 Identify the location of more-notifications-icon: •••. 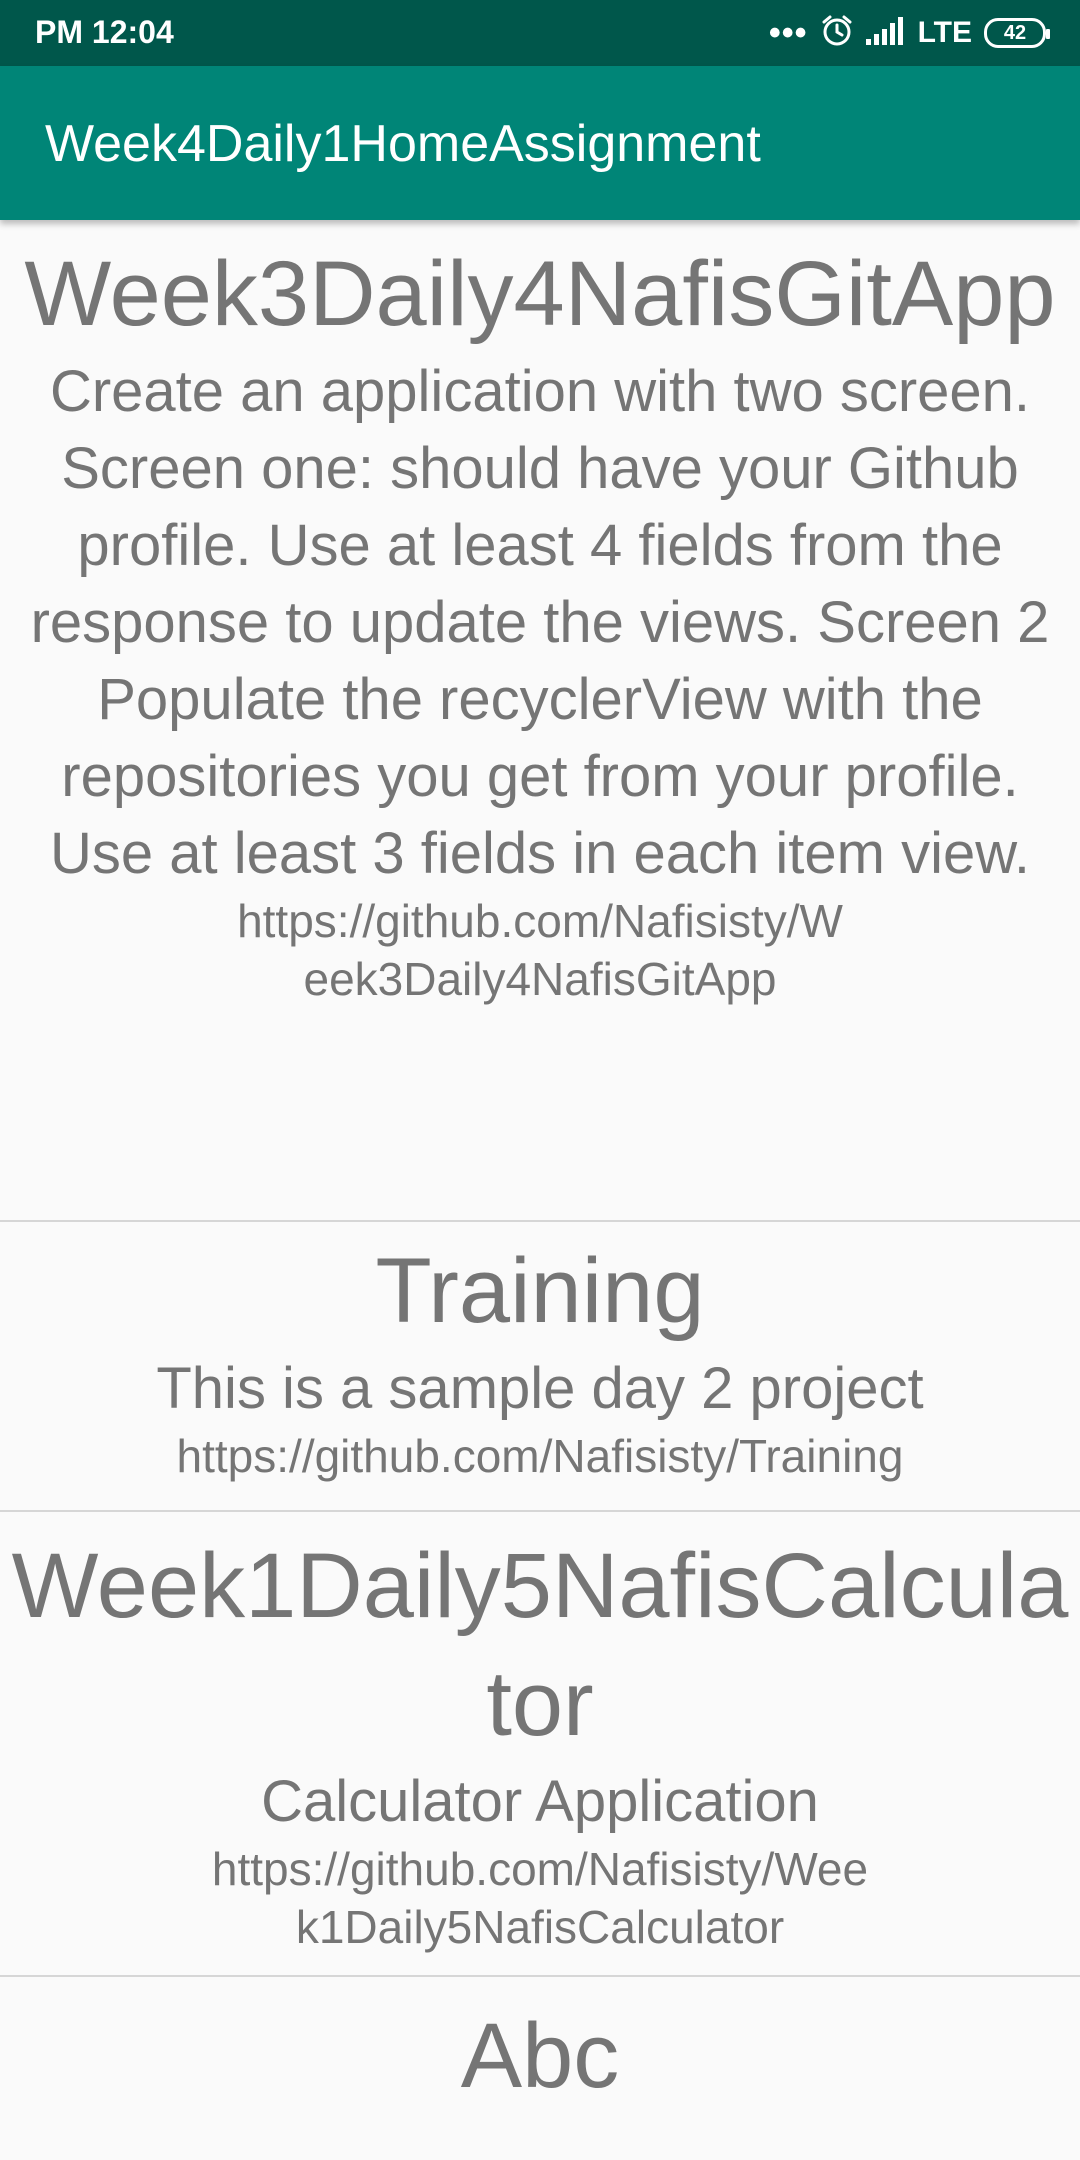
(788, 33).